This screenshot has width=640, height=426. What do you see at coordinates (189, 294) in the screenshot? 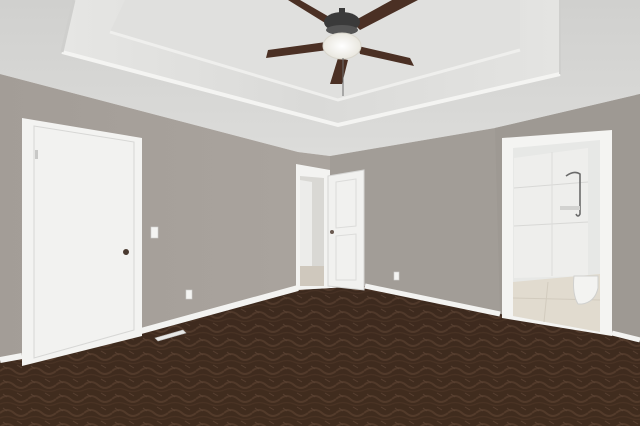
I see `power-outlet` at bounding box center [189, 294].